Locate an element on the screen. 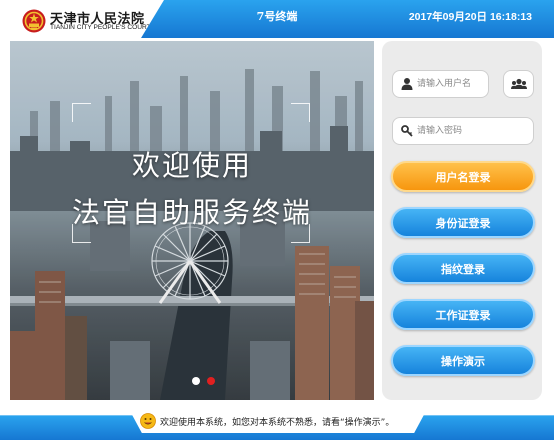  court-name-en: TIANJIN CITY PEOPLE'S COURT is located at coordinates (100, 27).